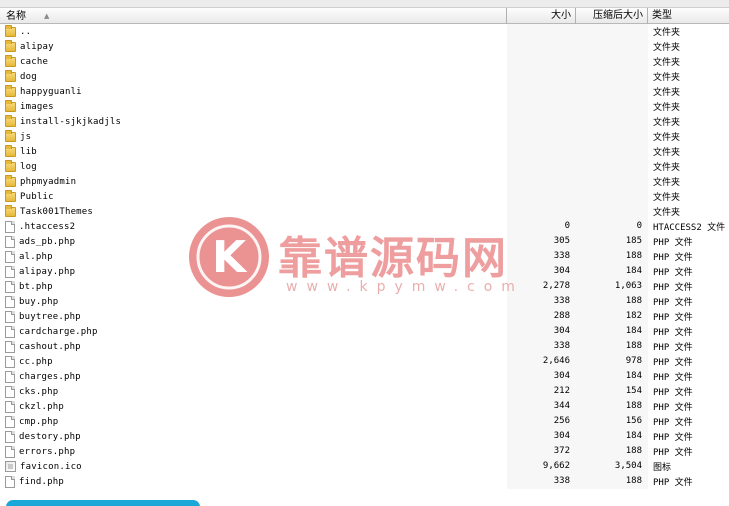 The width and height of the screenshot is (729, 506). What do you see at coordinates (229, 257) in the screenshot?
I see `watermark-logo: K` at bounding box center [229, 257].